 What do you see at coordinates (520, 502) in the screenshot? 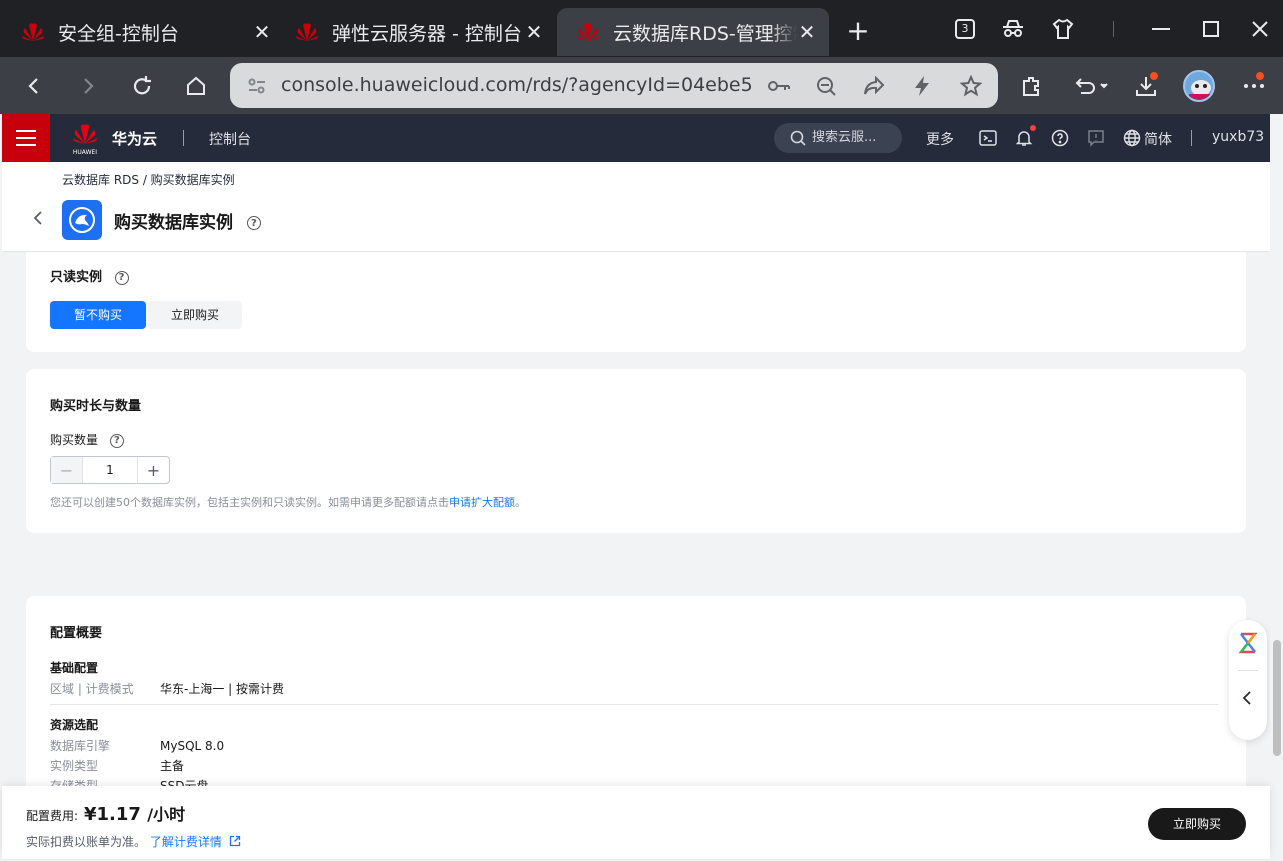
I see `quota-hint-end: 。` at bounding box center [520, 502].